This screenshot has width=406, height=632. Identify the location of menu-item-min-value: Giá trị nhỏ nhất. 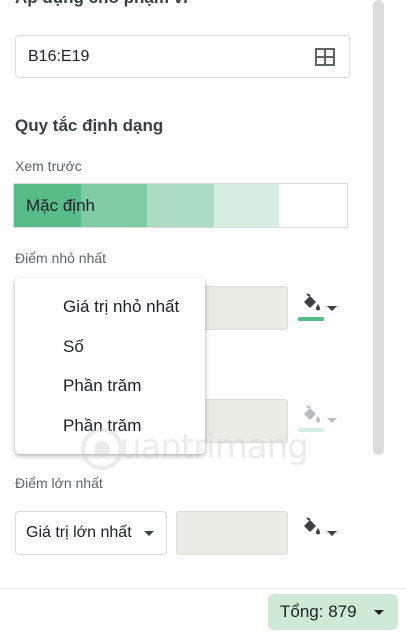
(121, 307).